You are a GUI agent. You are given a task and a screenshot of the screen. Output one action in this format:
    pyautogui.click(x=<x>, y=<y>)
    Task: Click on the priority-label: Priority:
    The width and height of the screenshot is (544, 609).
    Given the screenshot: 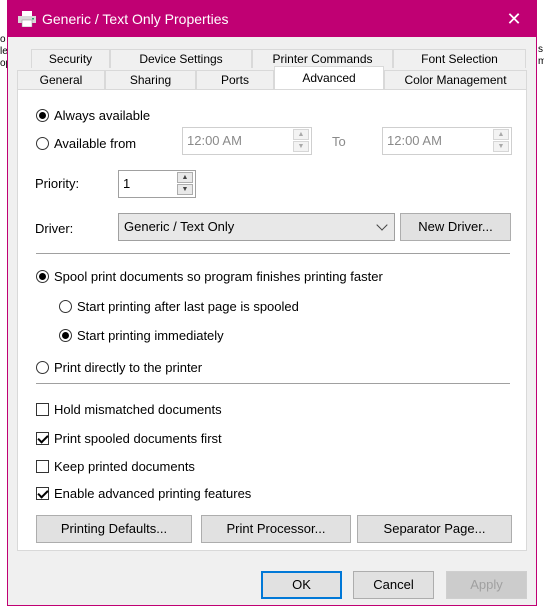 What is the action you would take?
    pyautogui.click(x=57, y=183)
    